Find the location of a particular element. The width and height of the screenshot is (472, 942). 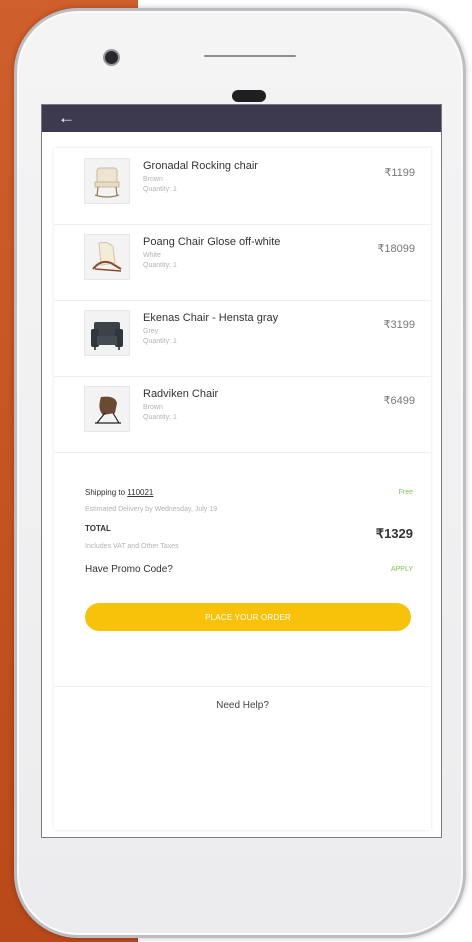

tax-note: Includes VAT and Other Taxes is located at coordinates (132, 546).